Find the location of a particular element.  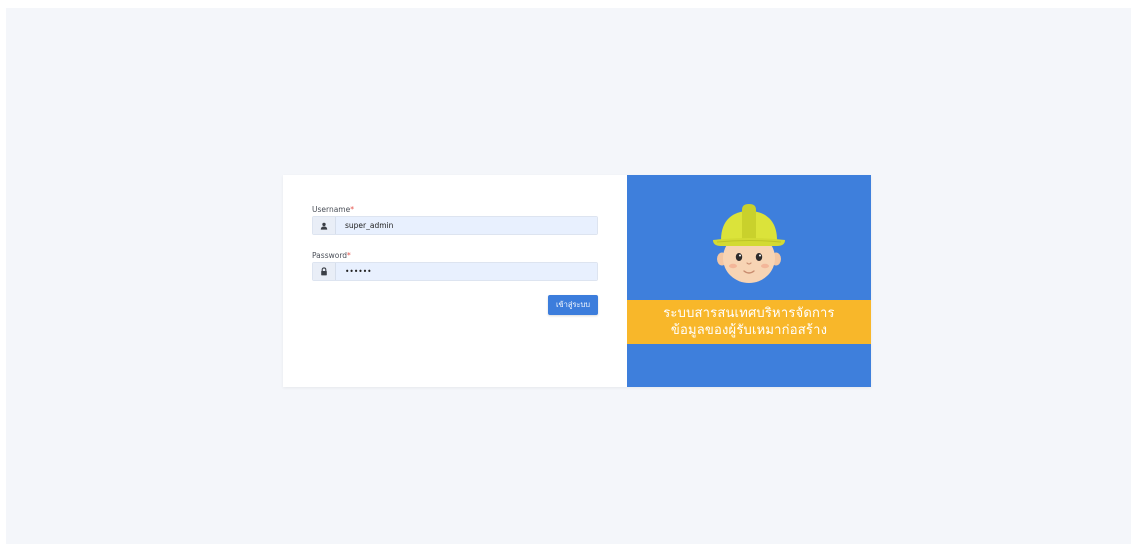

username-input-group is located at coordinates (455, 225).